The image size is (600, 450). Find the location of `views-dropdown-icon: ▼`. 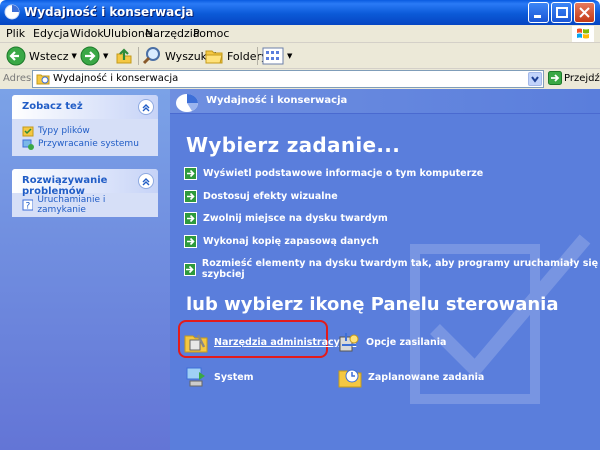

views-dropdown-icon: ▼ is located at coordinates (289, 56).